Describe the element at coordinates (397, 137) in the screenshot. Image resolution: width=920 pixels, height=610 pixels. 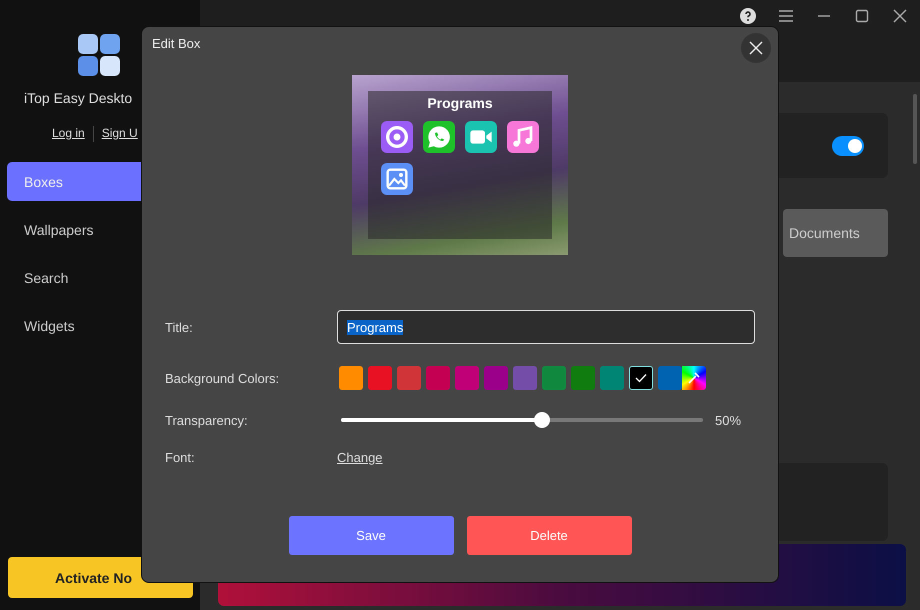
I see `ring-icon` at that location.